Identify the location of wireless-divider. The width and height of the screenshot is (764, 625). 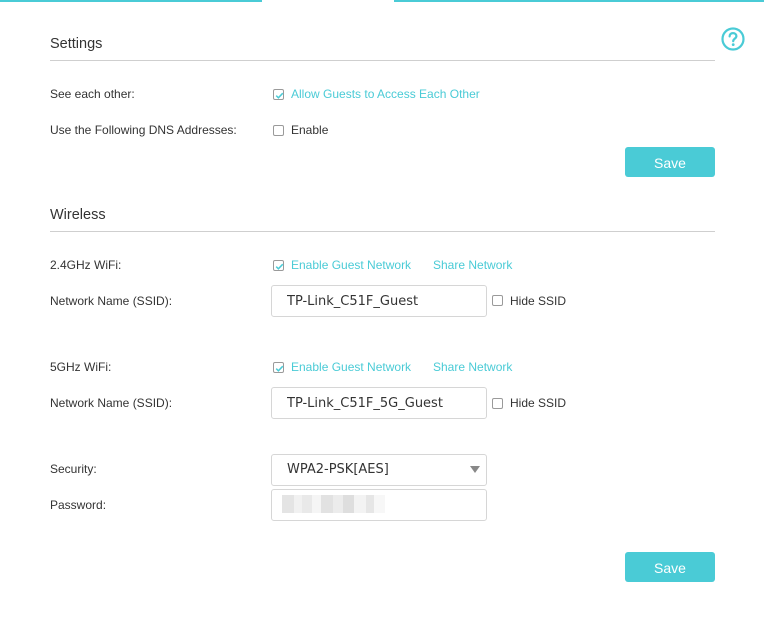
(382, 231).